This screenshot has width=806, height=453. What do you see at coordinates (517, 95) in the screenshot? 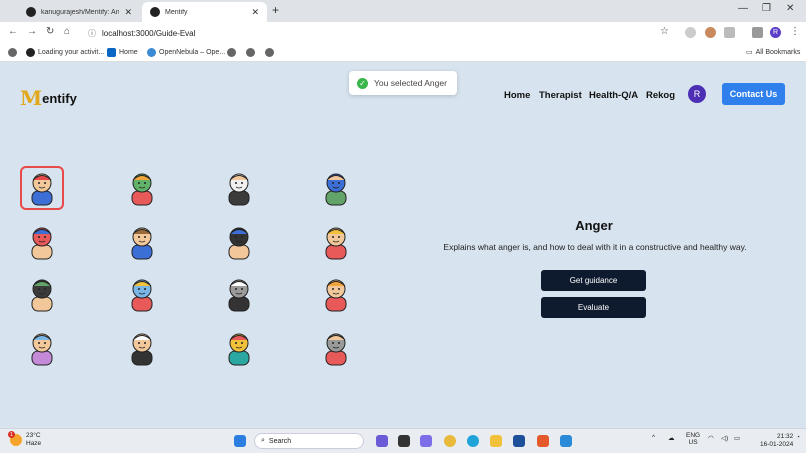
I see `nav-home: Home` at bounding box center [517, 95].